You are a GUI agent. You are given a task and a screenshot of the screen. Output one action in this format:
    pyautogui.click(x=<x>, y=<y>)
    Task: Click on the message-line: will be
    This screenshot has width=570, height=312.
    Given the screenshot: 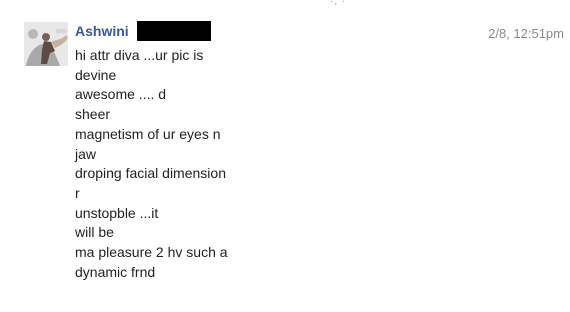 What is the action you would take?
    pyautogui.click(x=94, y=232)
    